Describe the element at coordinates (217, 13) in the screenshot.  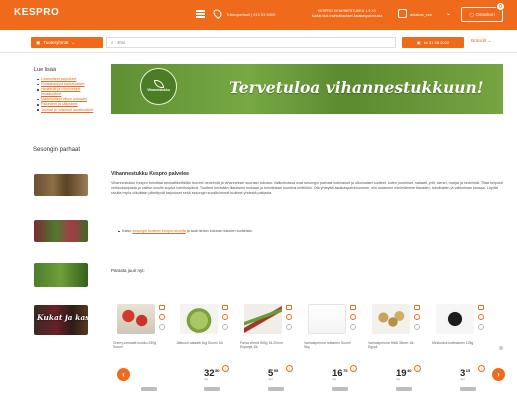
I see `location-pin-icon` at that location.